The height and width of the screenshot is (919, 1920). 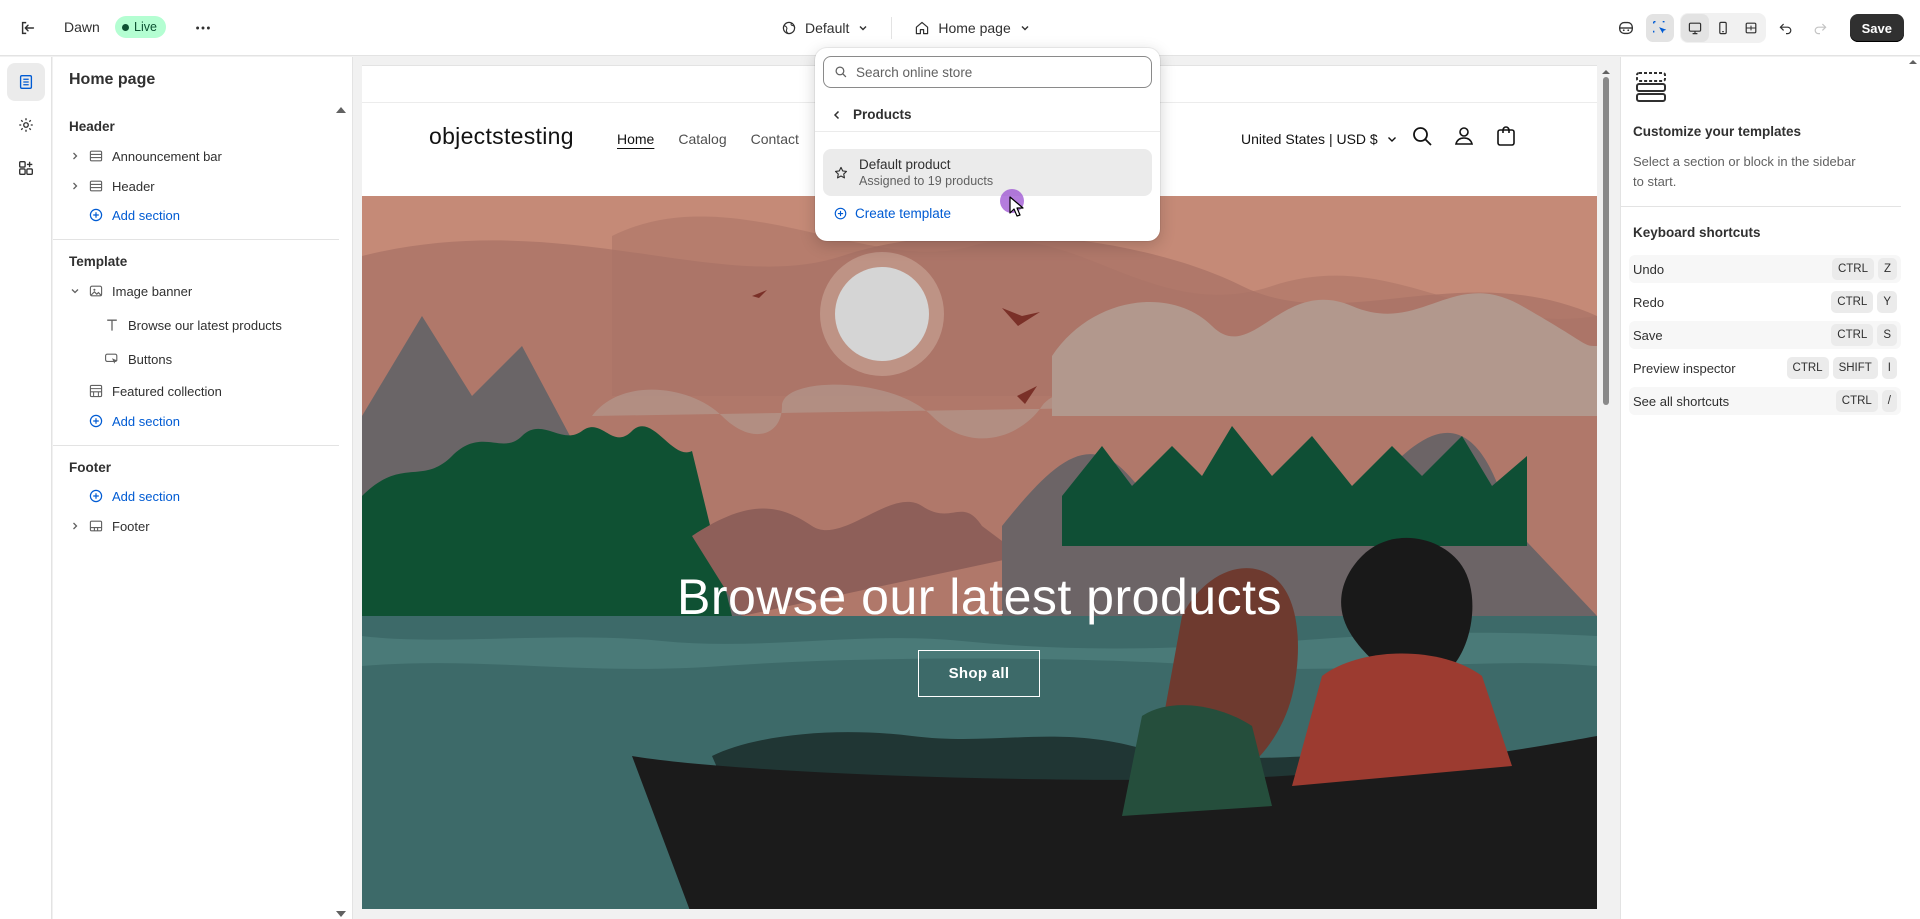 What do you see at coordinates (1506, 136) in the screenshot?
I see `cart-icon` at bounding box center [1506, 136].